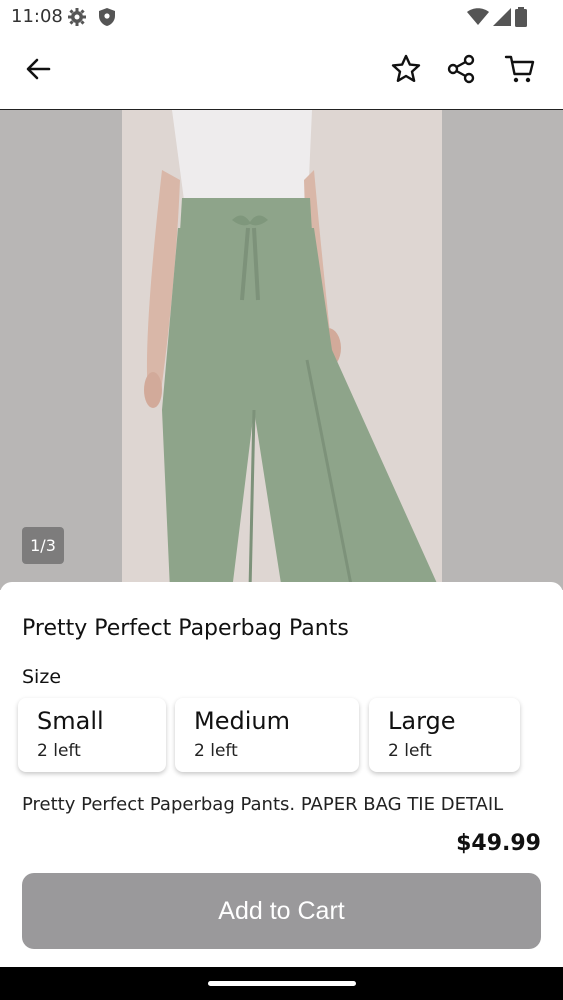 This screenshot has height=1000, width=563. I want to click on battery-icon, so click(521, 19).